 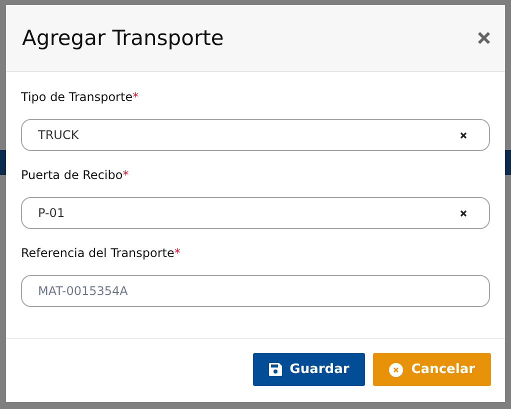 I want to click on field-label: Puerta de Recibo*, so click(x=75, y=176).